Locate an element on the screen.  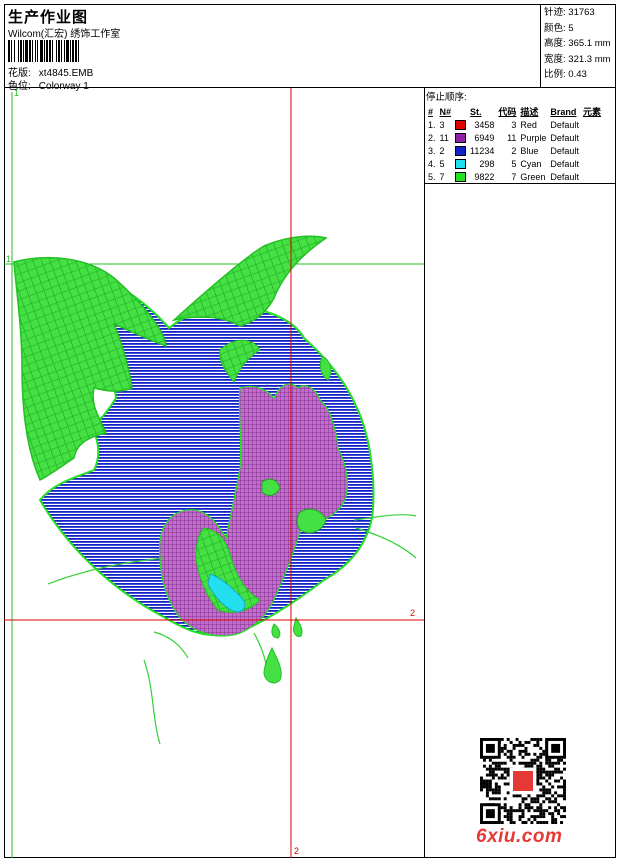
row-description: Purple is located at coordinates (533, 137).